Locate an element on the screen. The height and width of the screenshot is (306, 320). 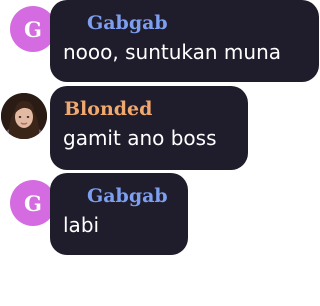
profile-photo is located at coordinates (24, 116).